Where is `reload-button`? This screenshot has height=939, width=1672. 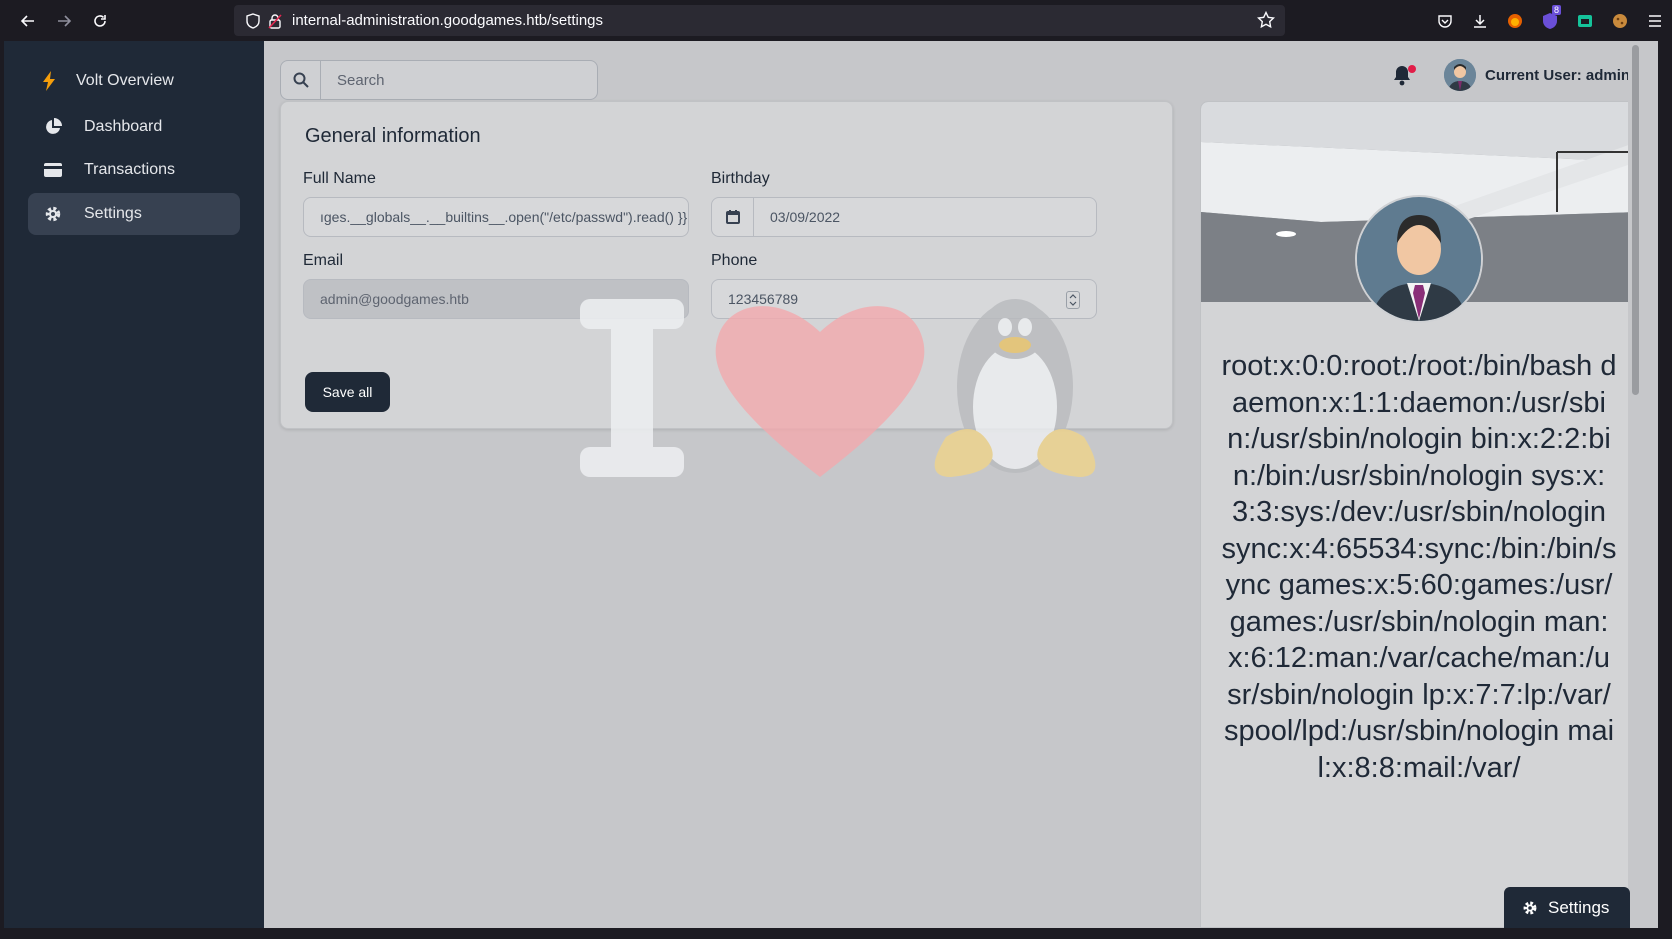 reload-button is located at coordinates (100, 21).